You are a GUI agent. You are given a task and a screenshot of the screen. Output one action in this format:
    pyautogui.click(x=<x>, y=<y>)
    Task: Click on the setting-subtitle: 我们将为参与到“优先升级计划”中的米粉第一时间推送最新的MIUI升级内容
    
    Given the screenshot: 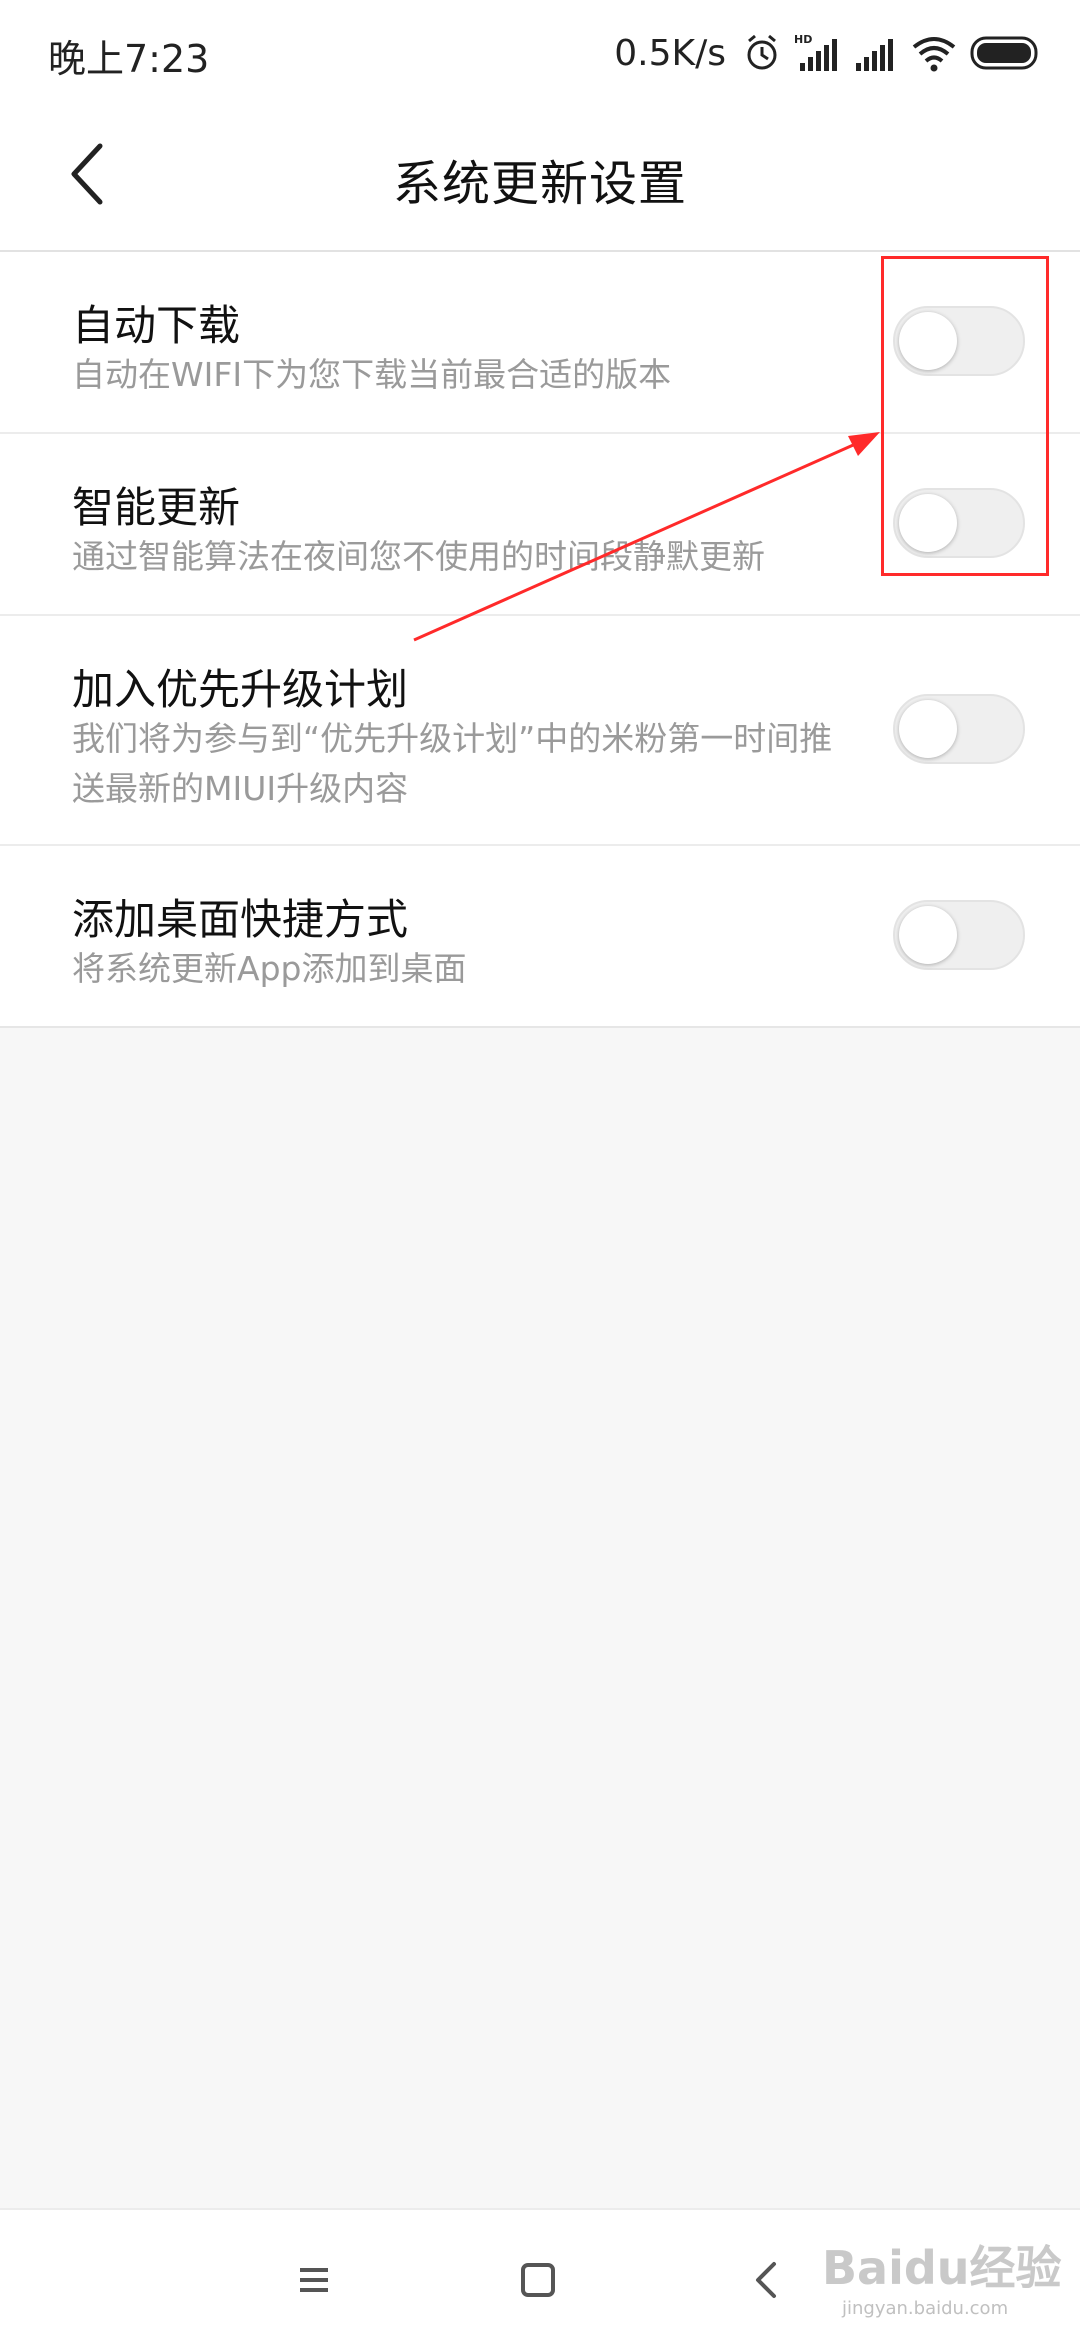 What is the action you would take?
    pyautogui.click(x=452, y=763)
    